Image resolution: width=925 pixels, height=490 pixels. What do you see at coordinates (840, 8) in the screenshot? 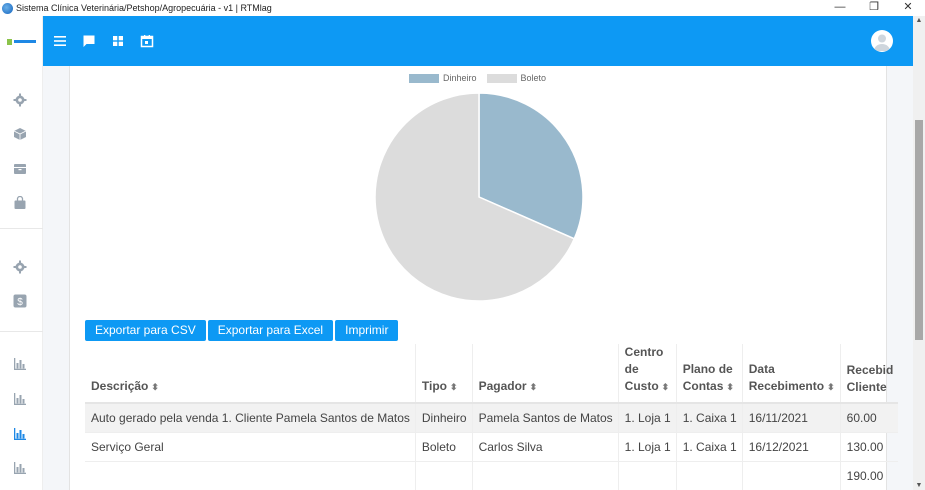
I see `minimize-button: —` at bounding box center [840, 8].